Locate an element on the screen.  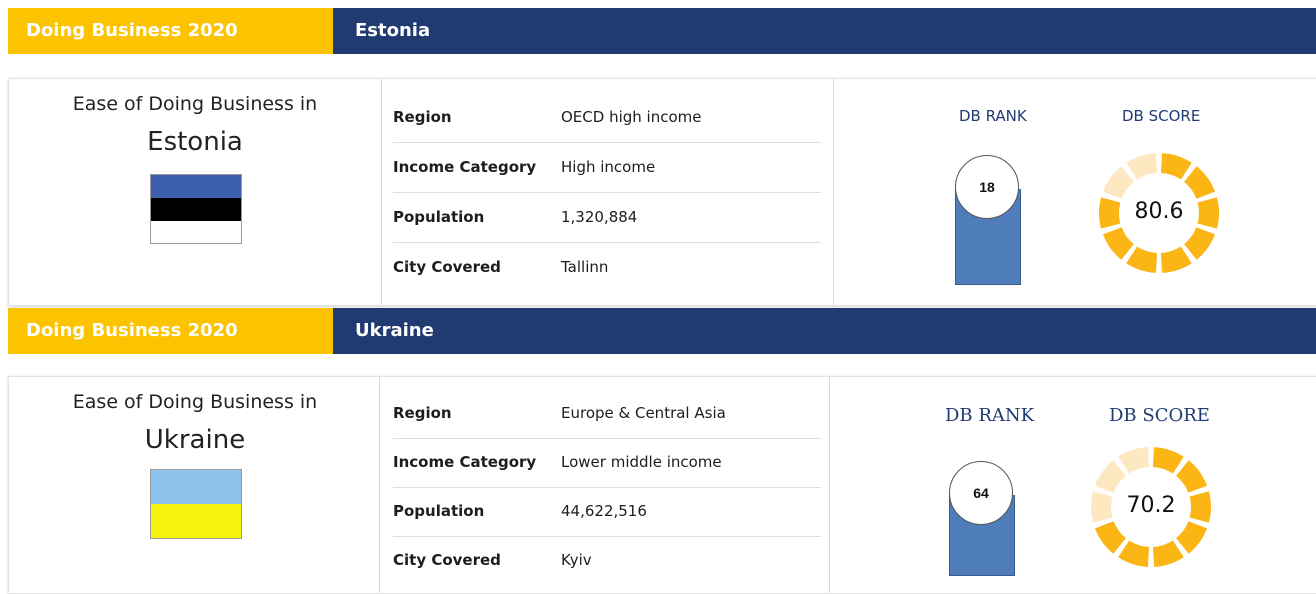
info-row-income: Income Category Lower middle income is located at coordinates (607, 463).